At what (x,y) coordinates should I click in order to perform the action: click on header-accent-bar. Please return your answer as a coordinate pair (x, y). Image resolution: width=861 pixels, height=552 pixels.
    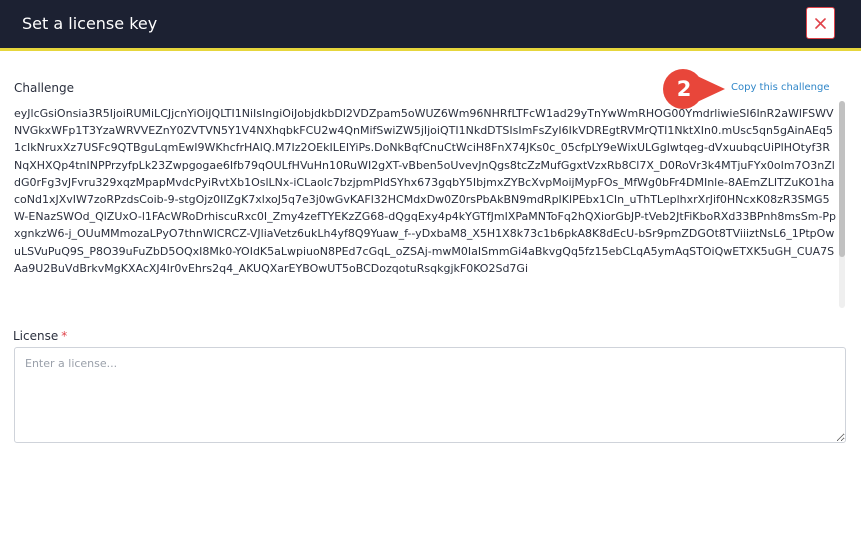
    Looking at the image, I should click on (430, 49).